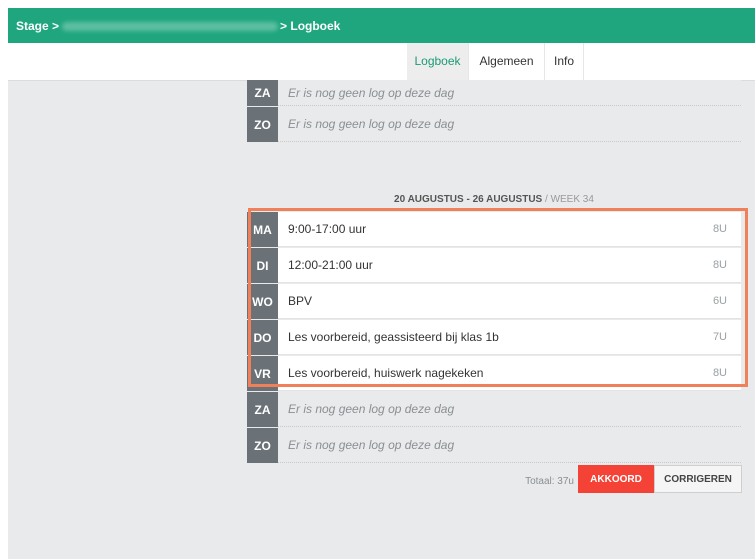 Image resolution: width=755 pixels, height=559 pixels. Describe the element at coordinates (698, 479) in the screenshot. I see `correct-button: CORRIGEREN` at that location.